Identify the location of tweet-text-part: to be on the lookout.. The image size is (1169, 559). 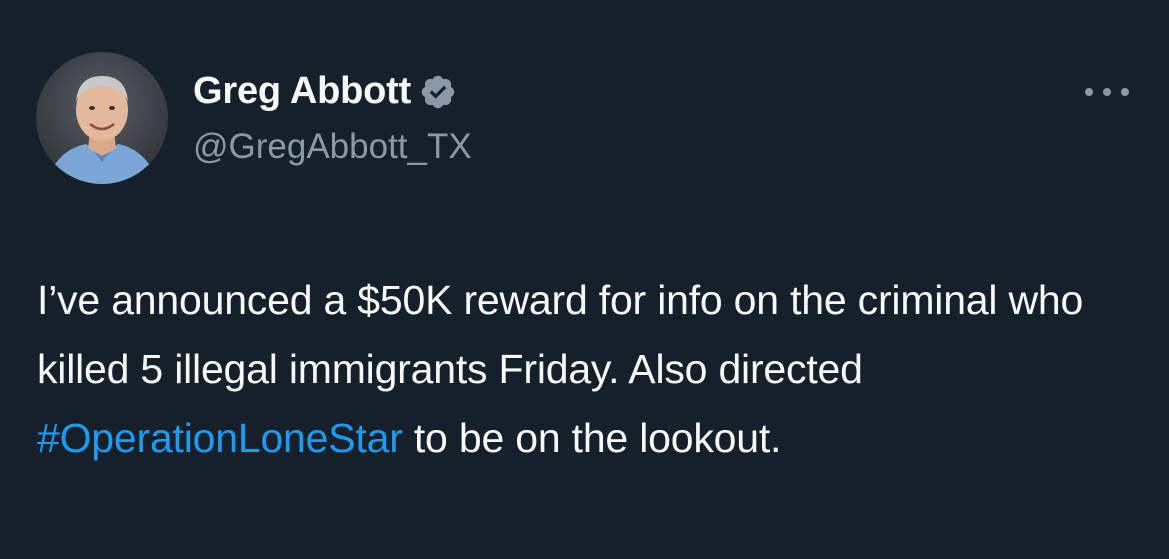
(592, 438).